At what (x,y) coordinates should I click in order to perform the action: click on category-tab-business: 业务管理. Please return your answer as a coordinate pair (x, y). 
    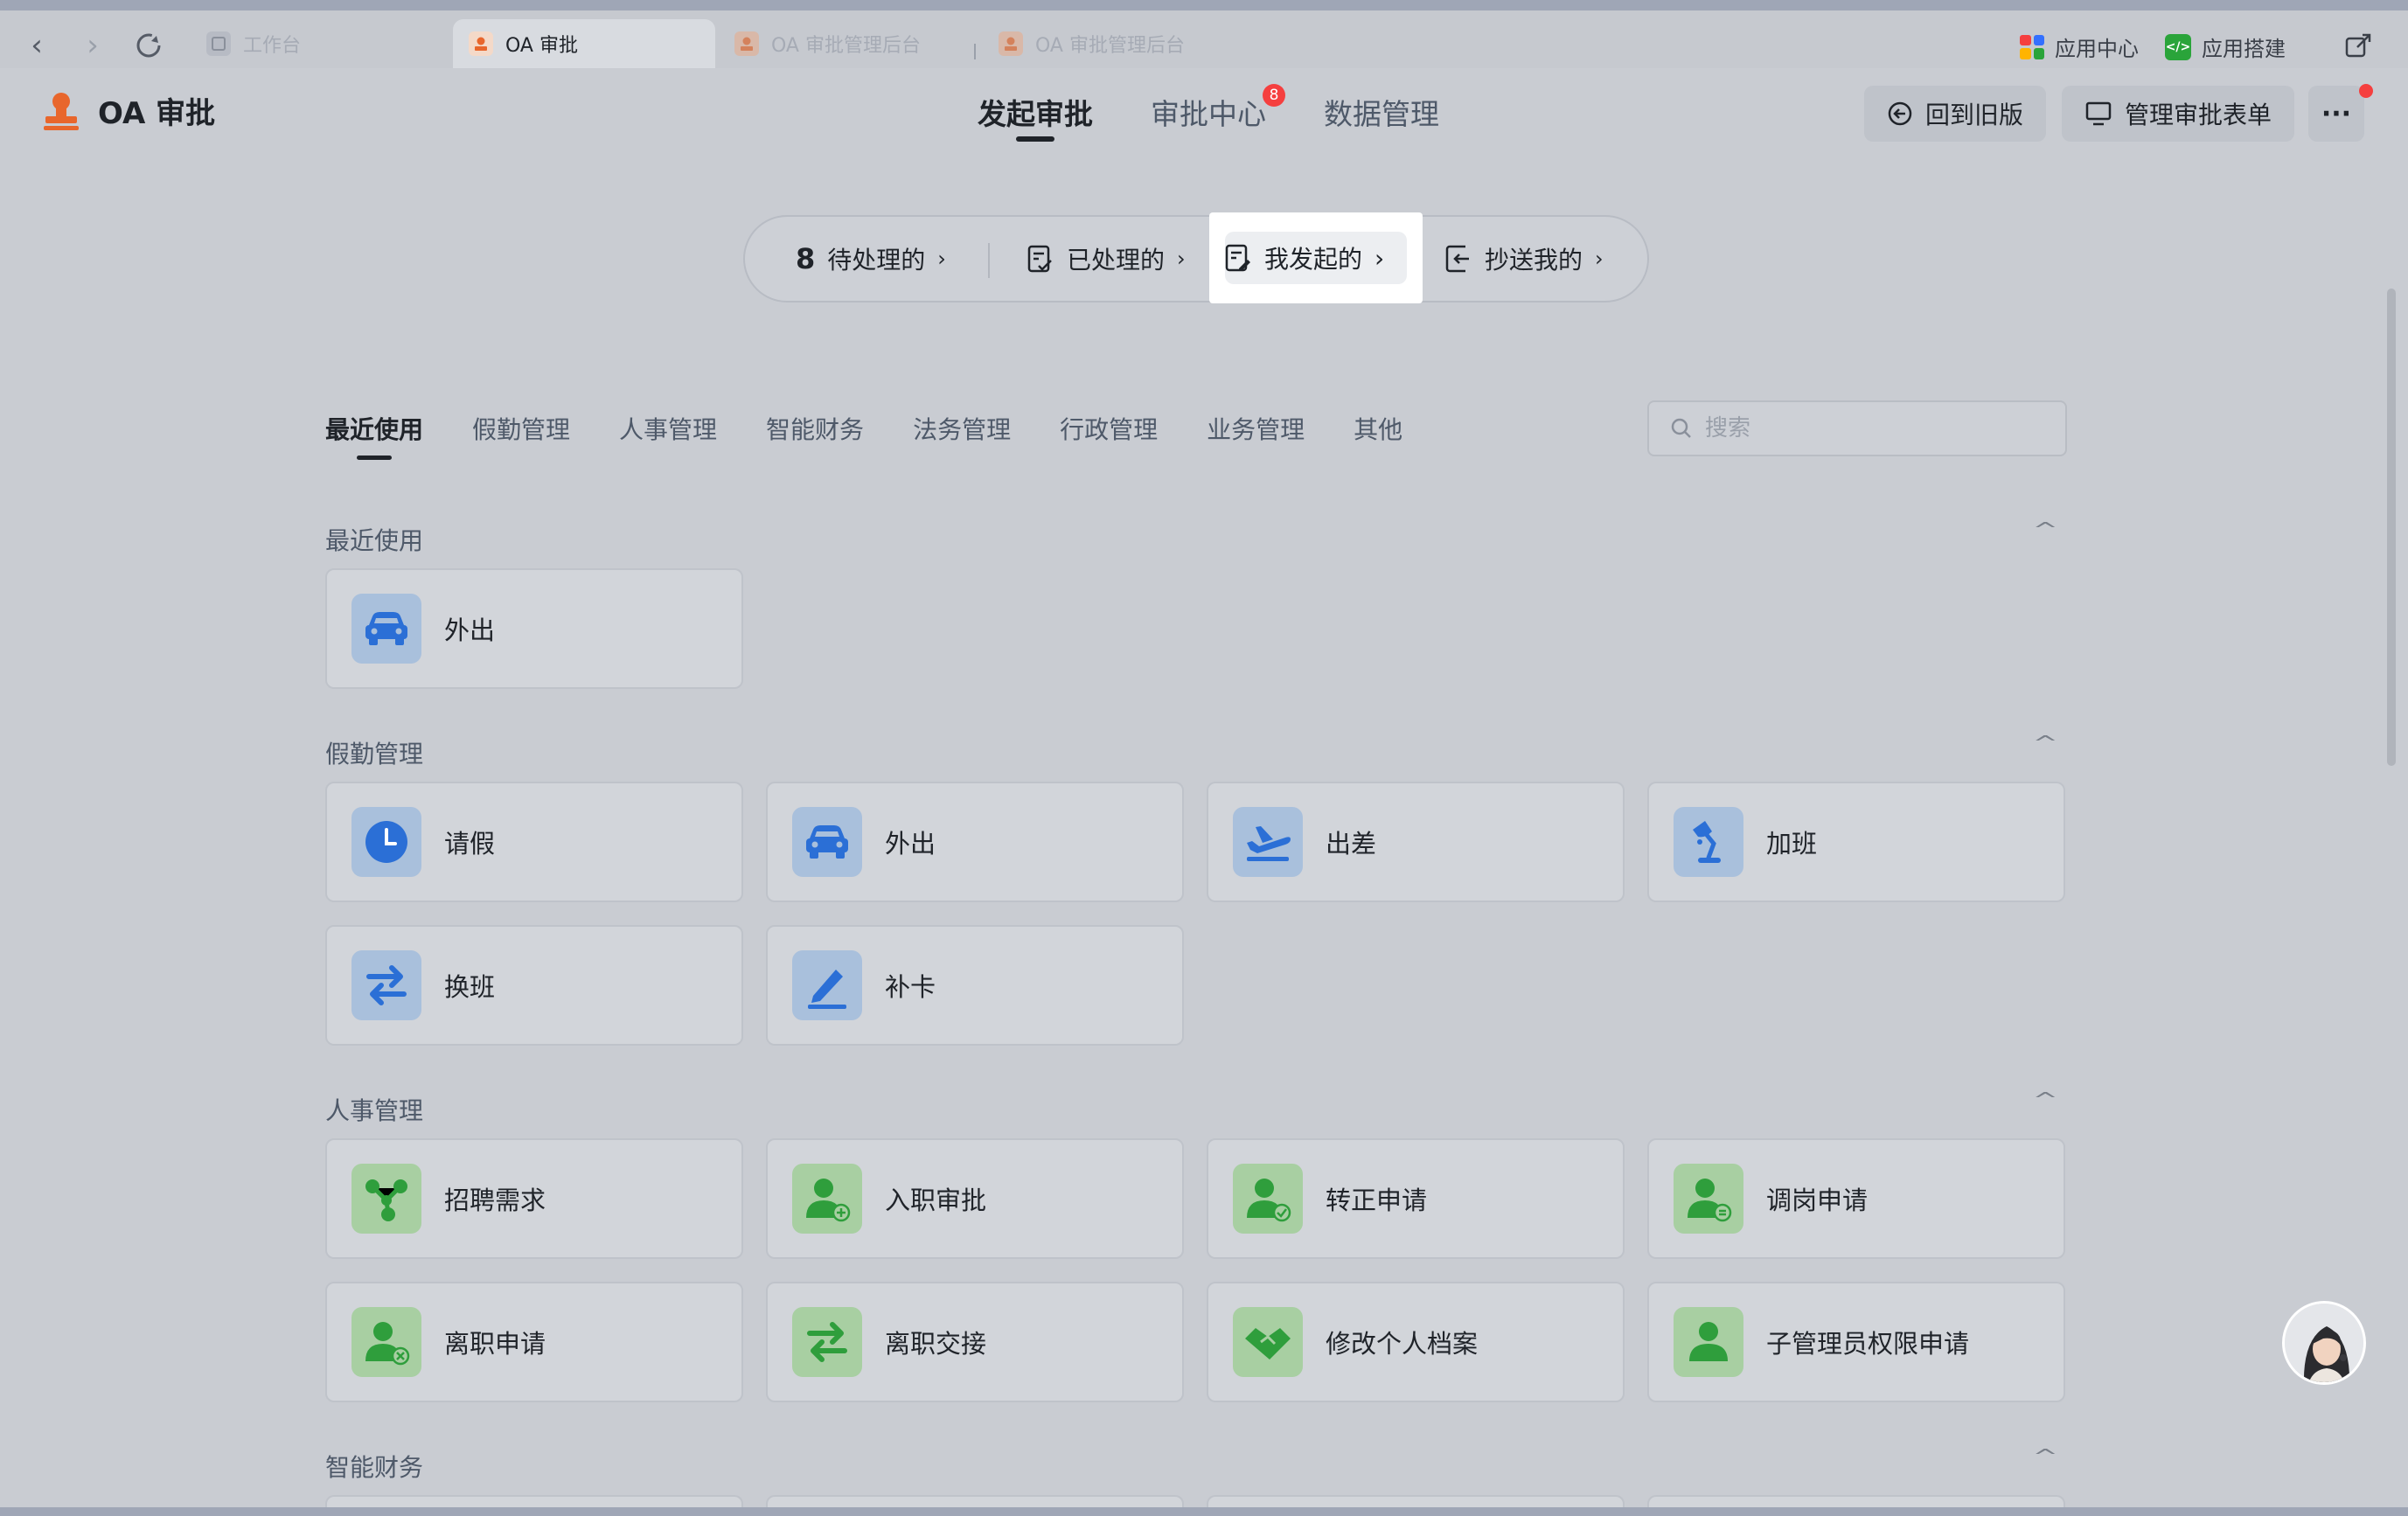
    Looking at the image, I should click on (1256, 436).